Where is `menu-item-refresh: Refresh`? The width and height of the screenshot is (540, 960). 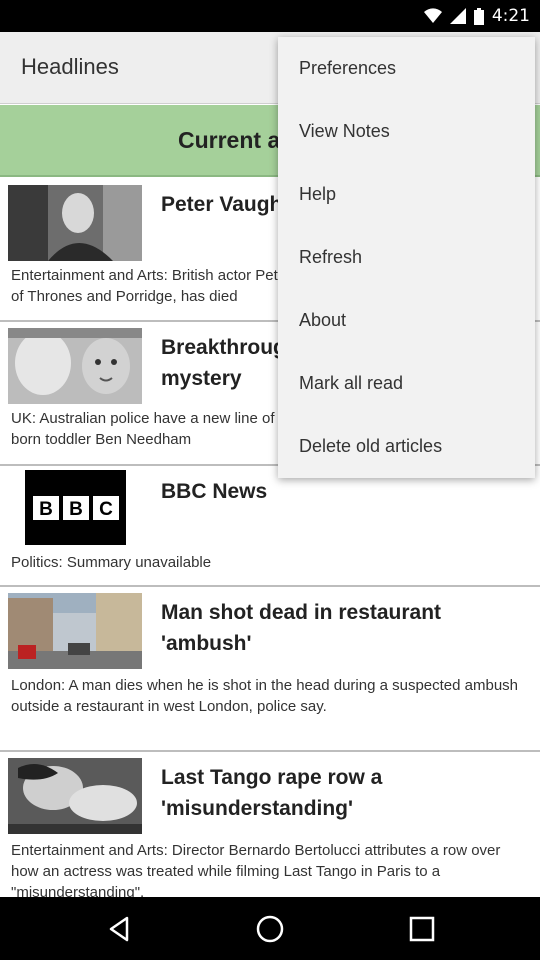 menu-item-refresh: Refresh is located at coordinates (406, 257).